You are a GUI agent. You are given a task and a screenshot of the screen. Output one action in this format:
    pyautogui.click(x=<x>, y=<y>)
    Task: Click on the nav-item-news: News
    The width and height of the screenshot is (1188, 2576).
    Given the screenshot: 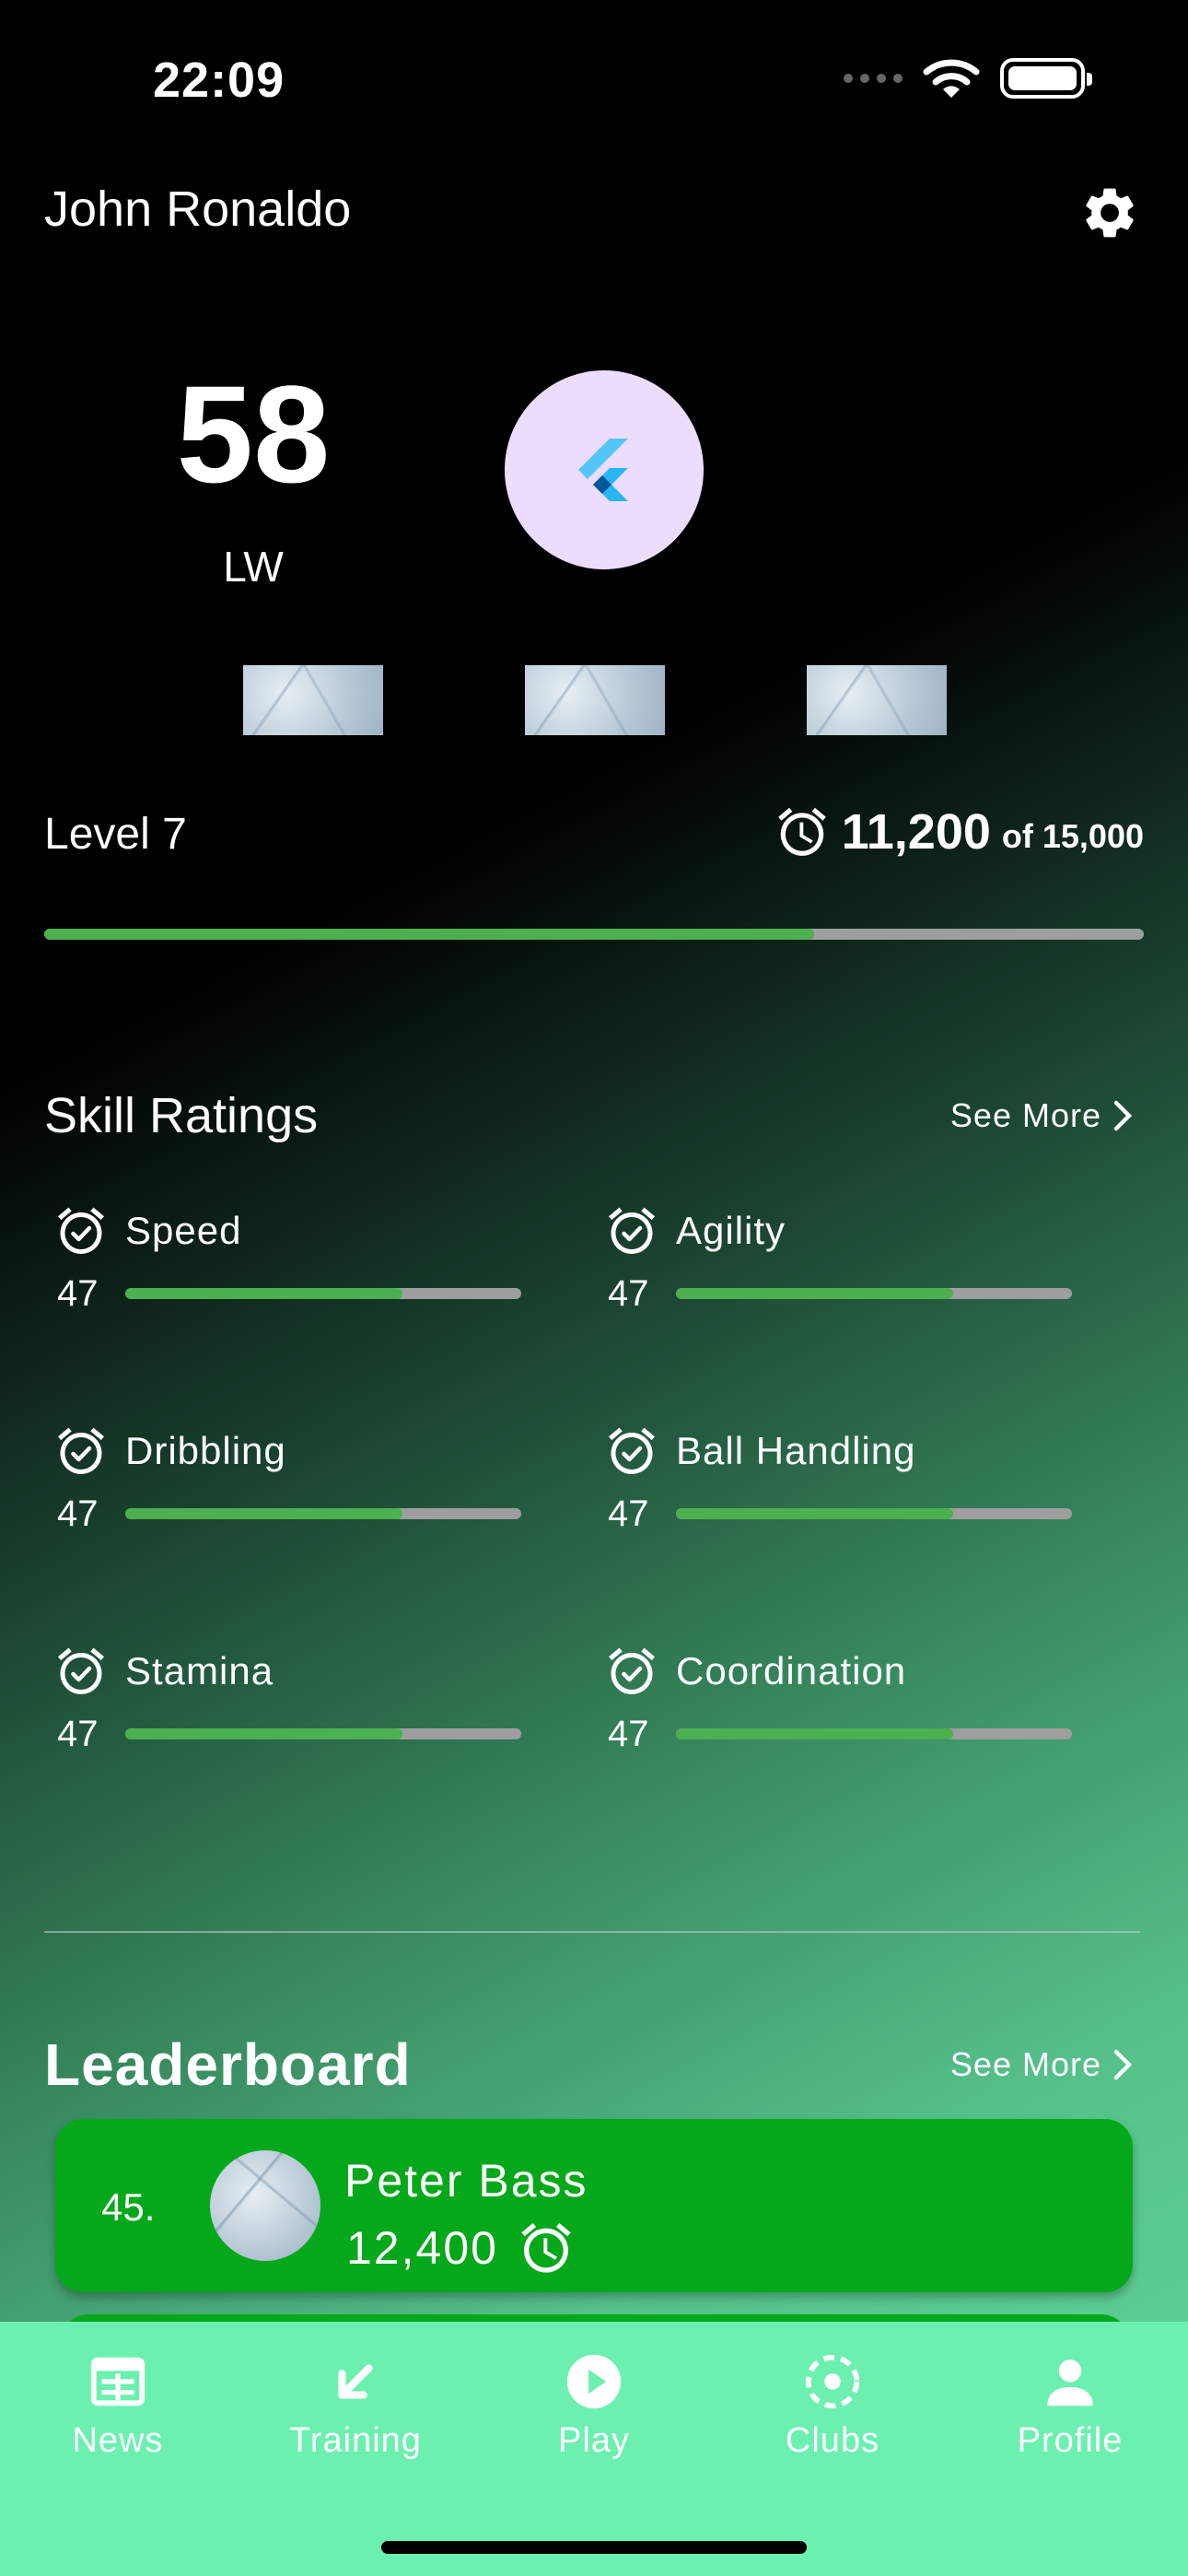 What is the action you would take?
    pyautogui.click(x=118, y=2405)
    